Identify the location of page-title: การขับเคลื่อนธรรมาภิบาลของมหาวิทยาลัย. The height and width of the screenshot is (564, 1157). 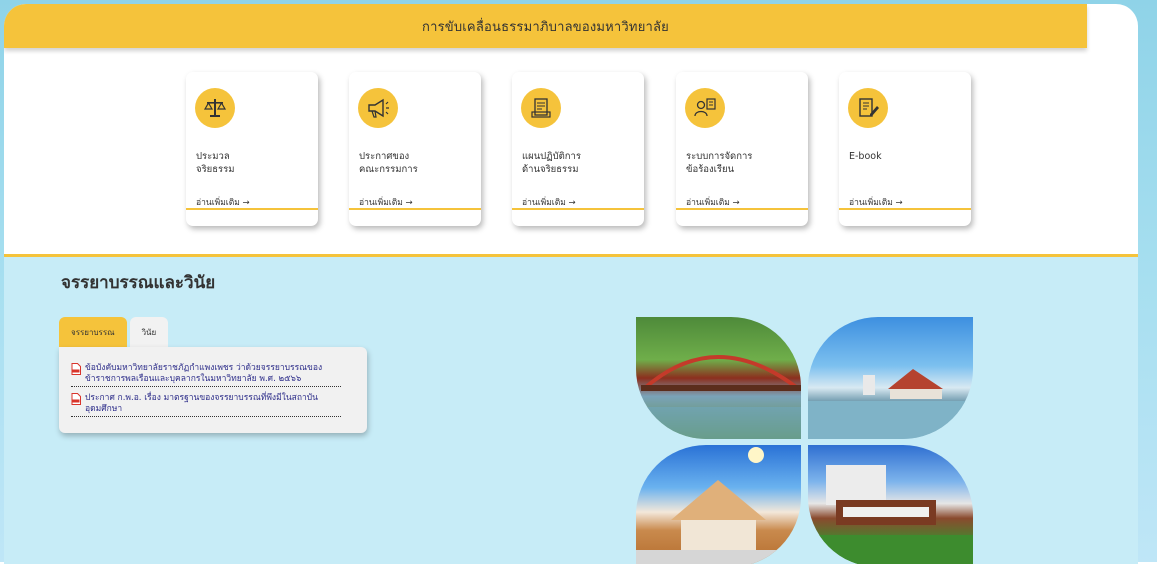
(545, 27).